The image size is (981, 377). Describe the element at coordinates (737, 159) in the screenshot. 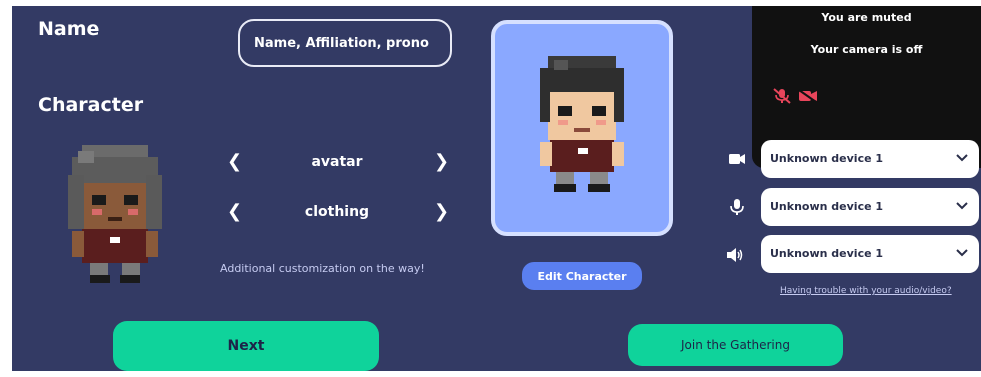

I see `camera-icon` at that location.